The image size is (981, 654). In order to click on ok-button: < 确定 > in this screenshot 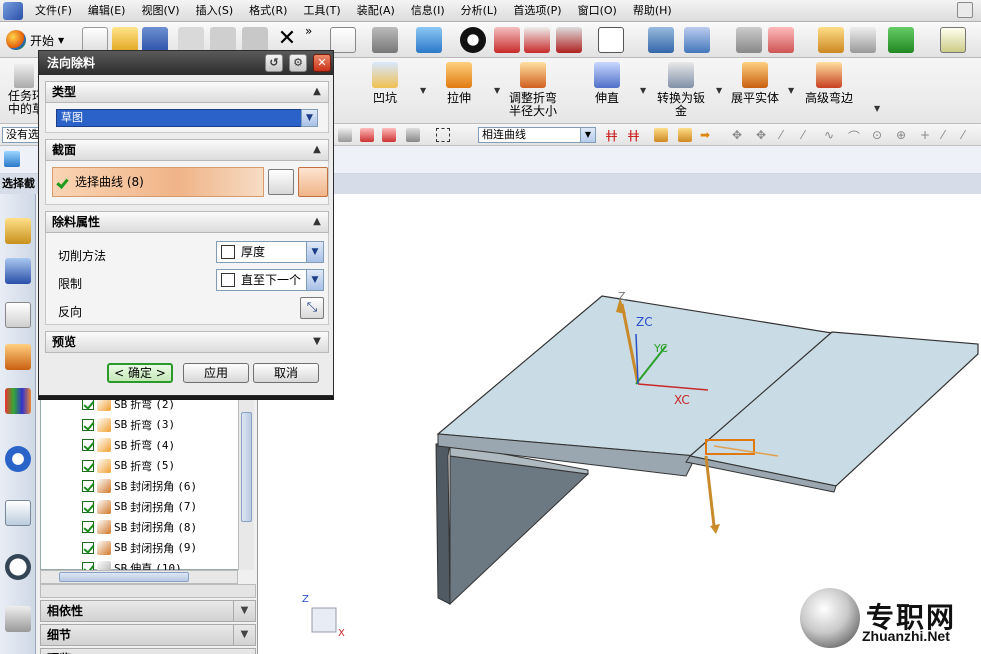, I will do `click(140, 373)`.